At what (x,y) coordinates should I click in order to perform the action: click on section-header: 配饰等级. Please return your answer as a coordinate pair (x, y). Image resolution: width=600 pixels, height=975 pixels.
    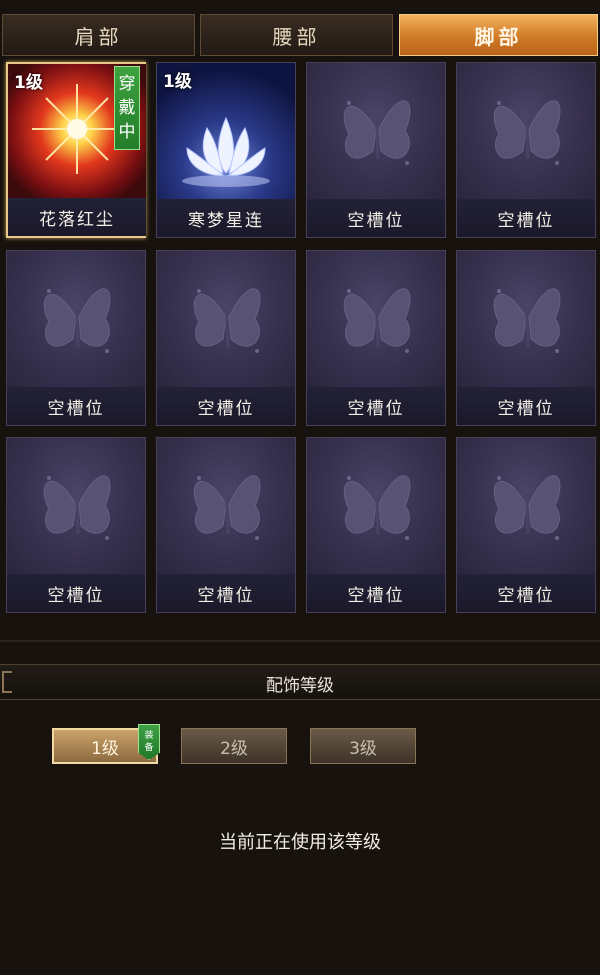
    Looking at the image, I should click on (300, 682).